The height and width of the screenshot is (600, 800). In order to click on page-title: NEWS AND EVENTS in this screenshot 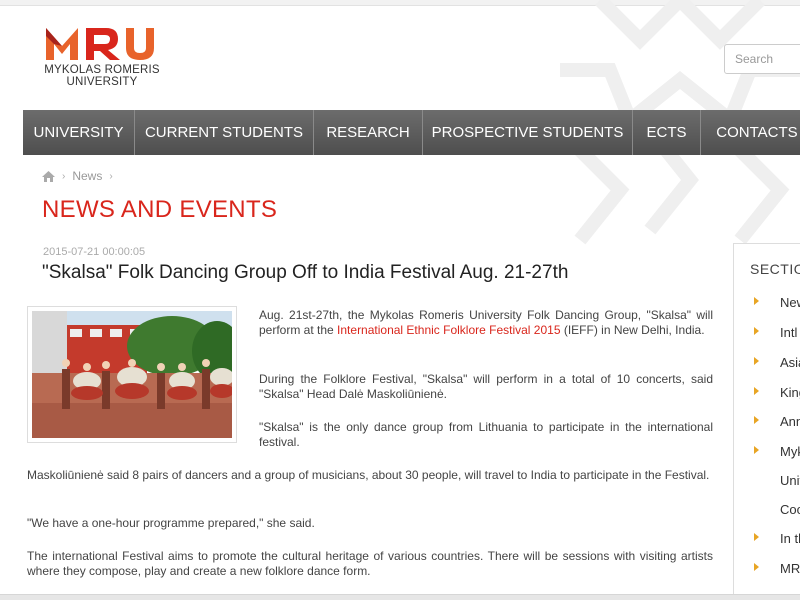, I will do `click(160, 209)`.